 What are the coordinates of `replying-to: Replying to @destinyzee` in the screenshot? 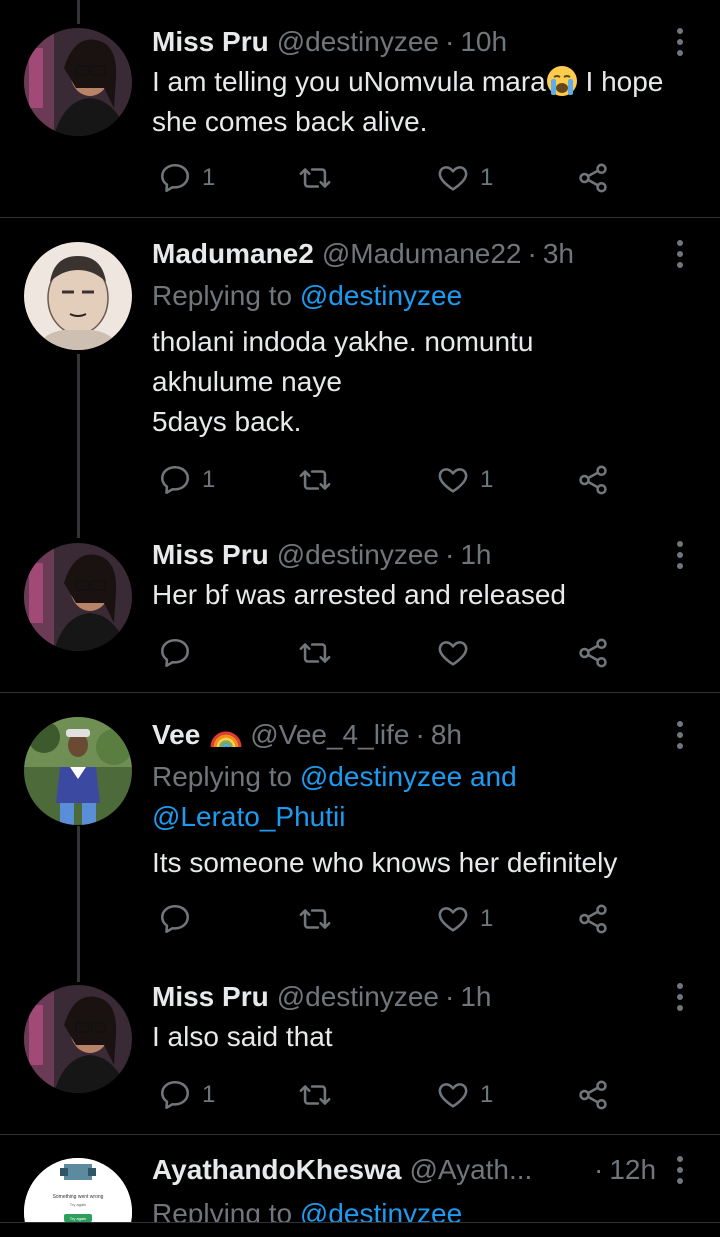 It's located at (307, 295).